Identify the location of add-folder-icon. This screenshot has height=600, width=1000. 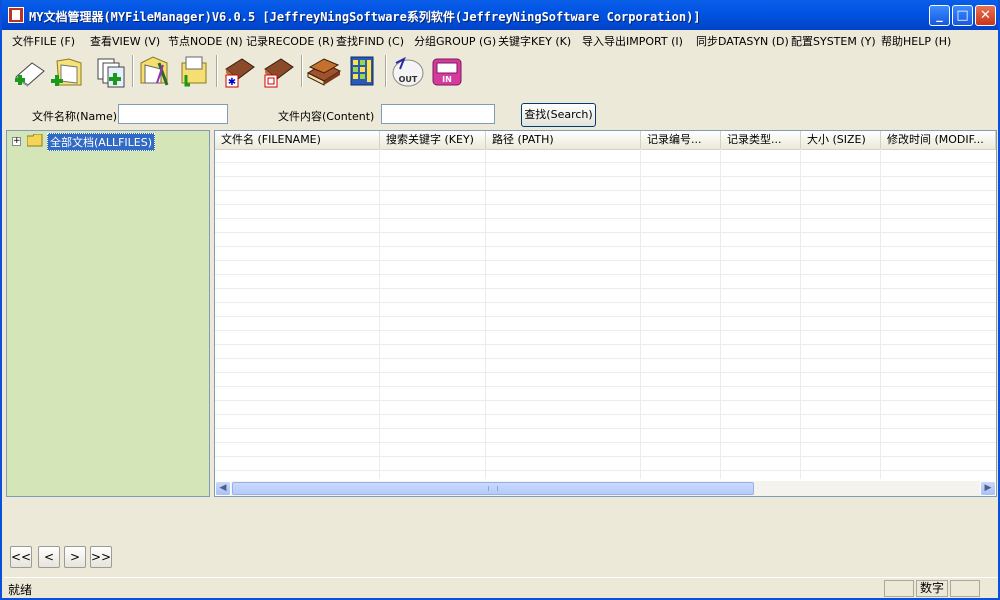
(66, 72).